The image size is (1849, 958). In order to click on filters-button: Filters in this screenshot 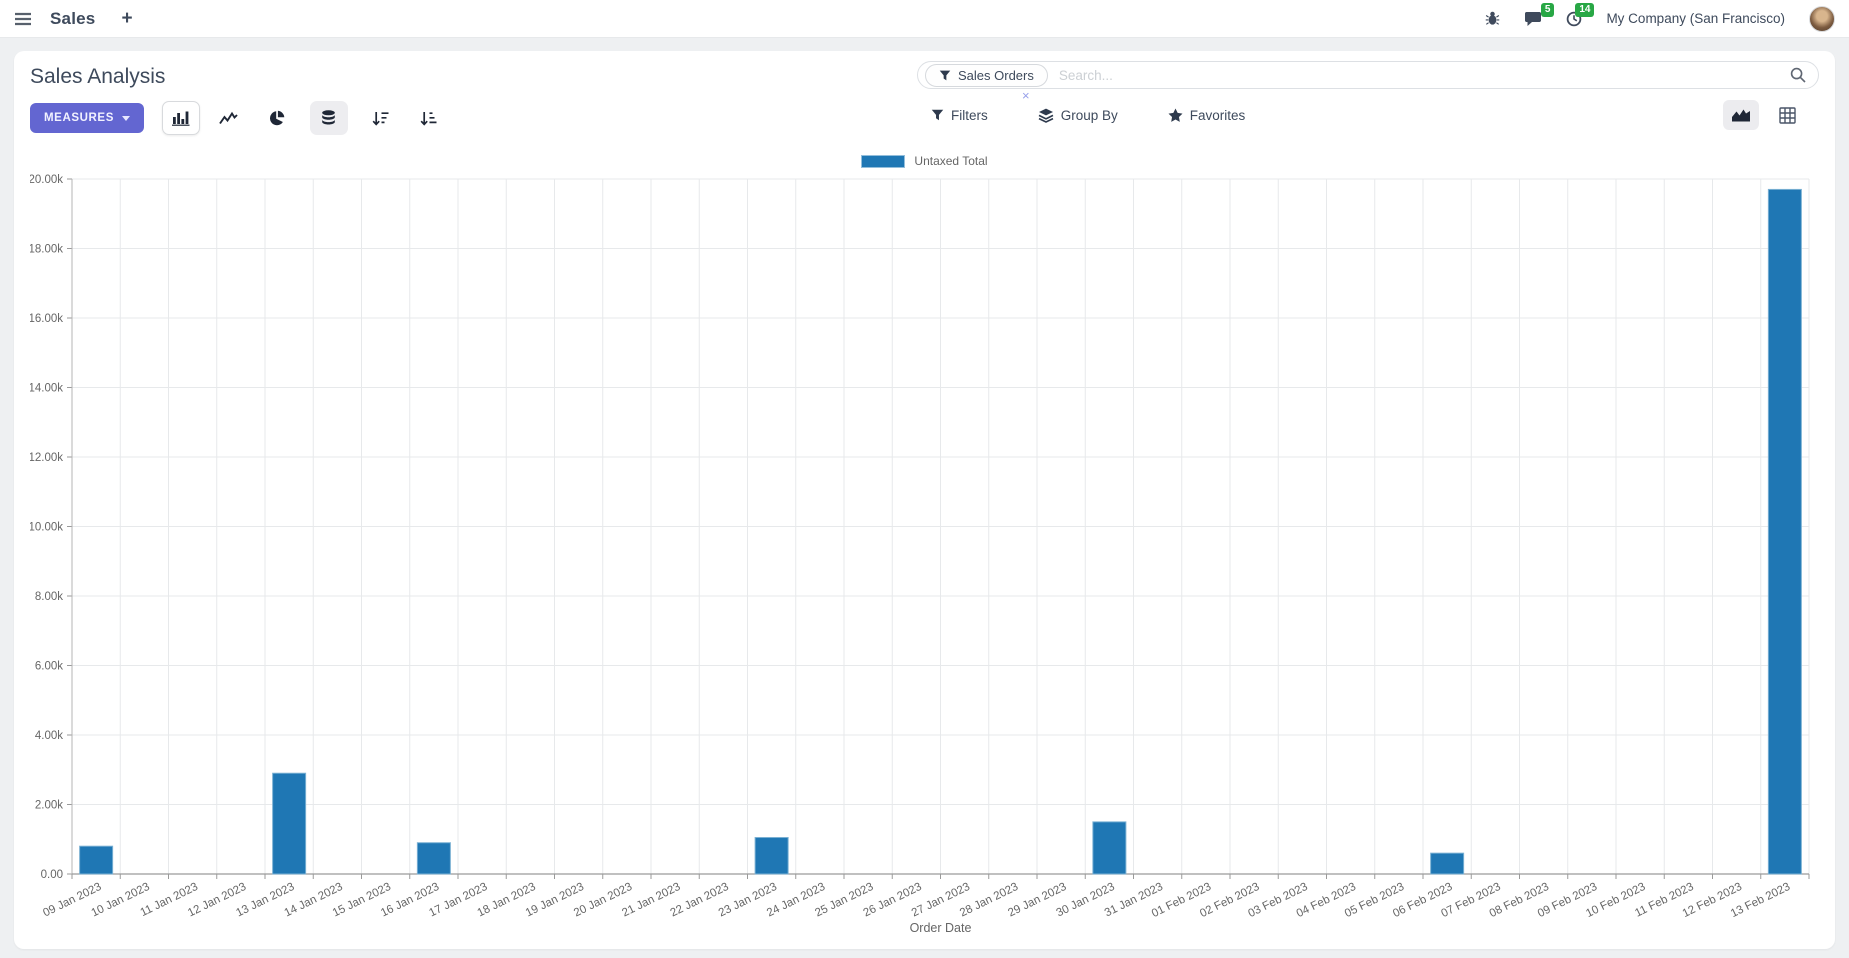, I will do `click(959, 115)`.